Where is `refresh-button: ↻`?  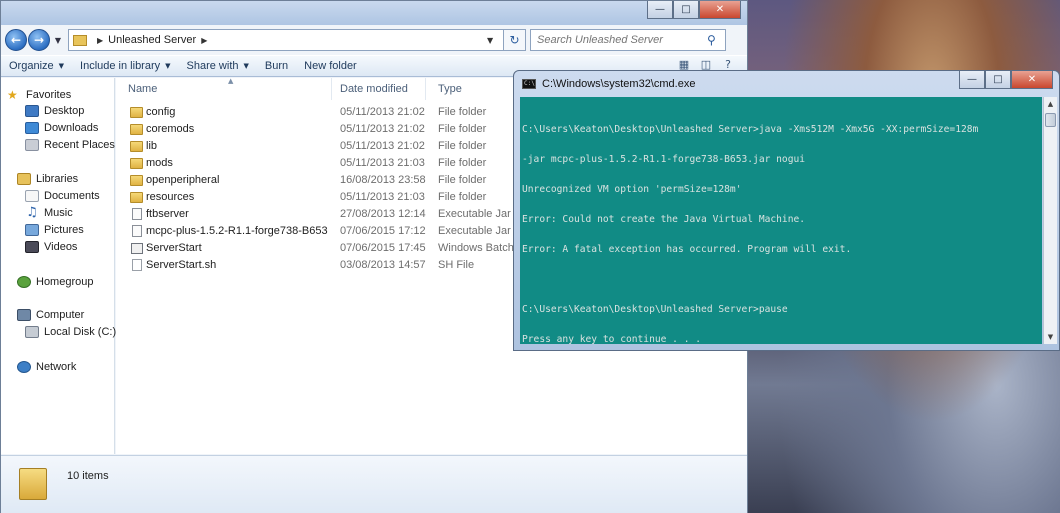 refresh-button: ↻ is located at coordinates (515, 40).